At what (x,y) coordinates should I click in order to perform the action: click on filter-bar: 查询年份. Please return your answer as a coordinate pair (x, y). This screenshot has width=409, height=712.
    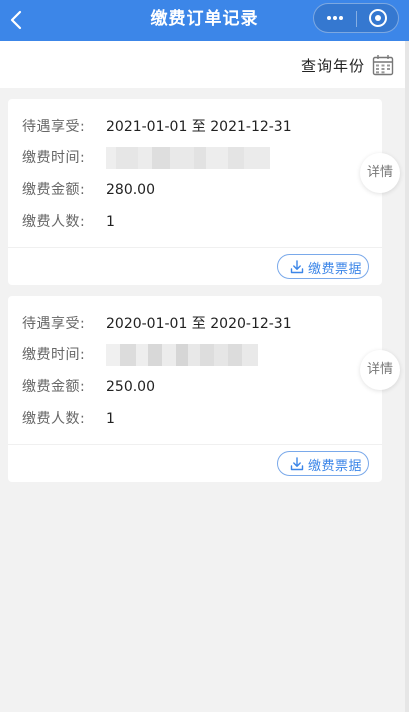
    Looking at the image, I should click on (204, 64).